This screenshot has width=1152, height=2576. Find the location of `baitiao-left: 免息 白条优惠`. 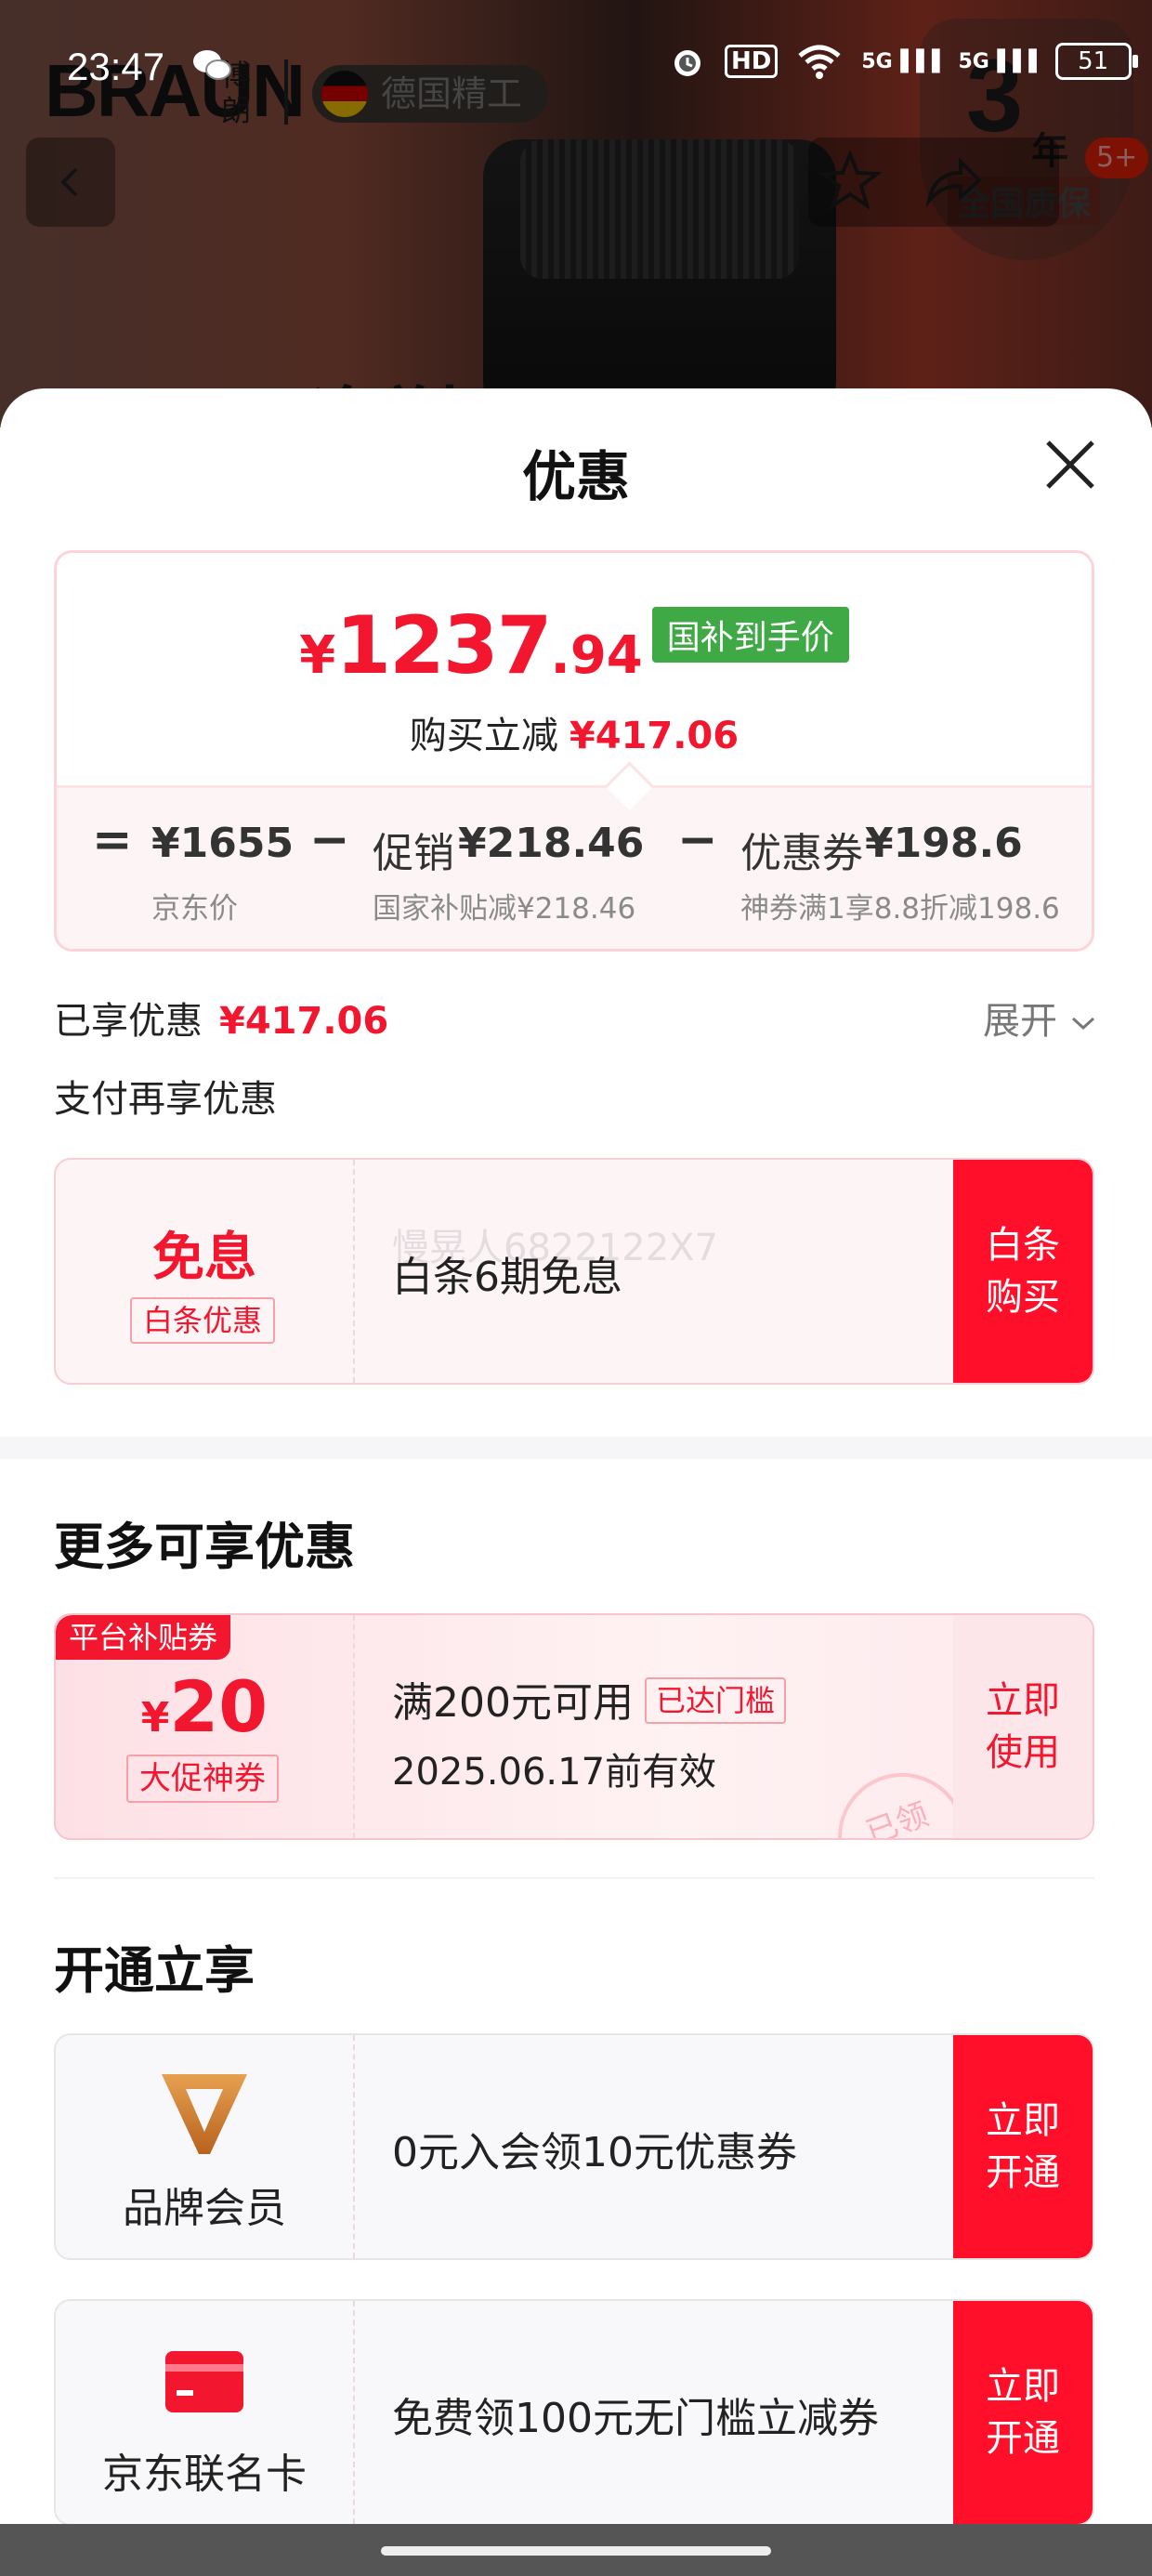

baitiao-left: 免息 白条优惠 is located at coordinates (204, 1271).